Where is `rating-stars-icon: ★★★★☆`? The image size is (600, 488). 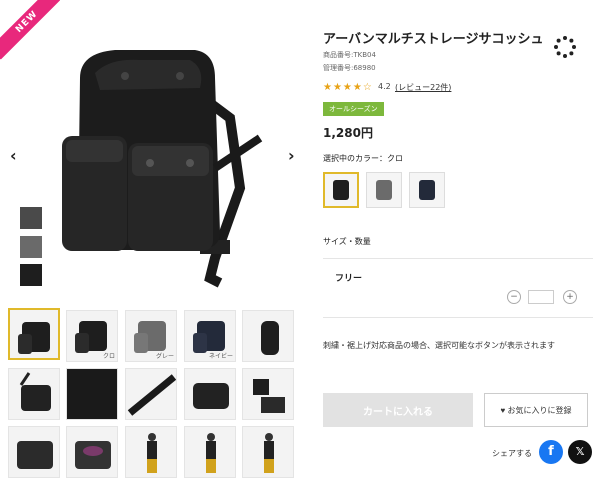 rating-stars-icon: ★★★★☆ is located at coordinates (348, 87).